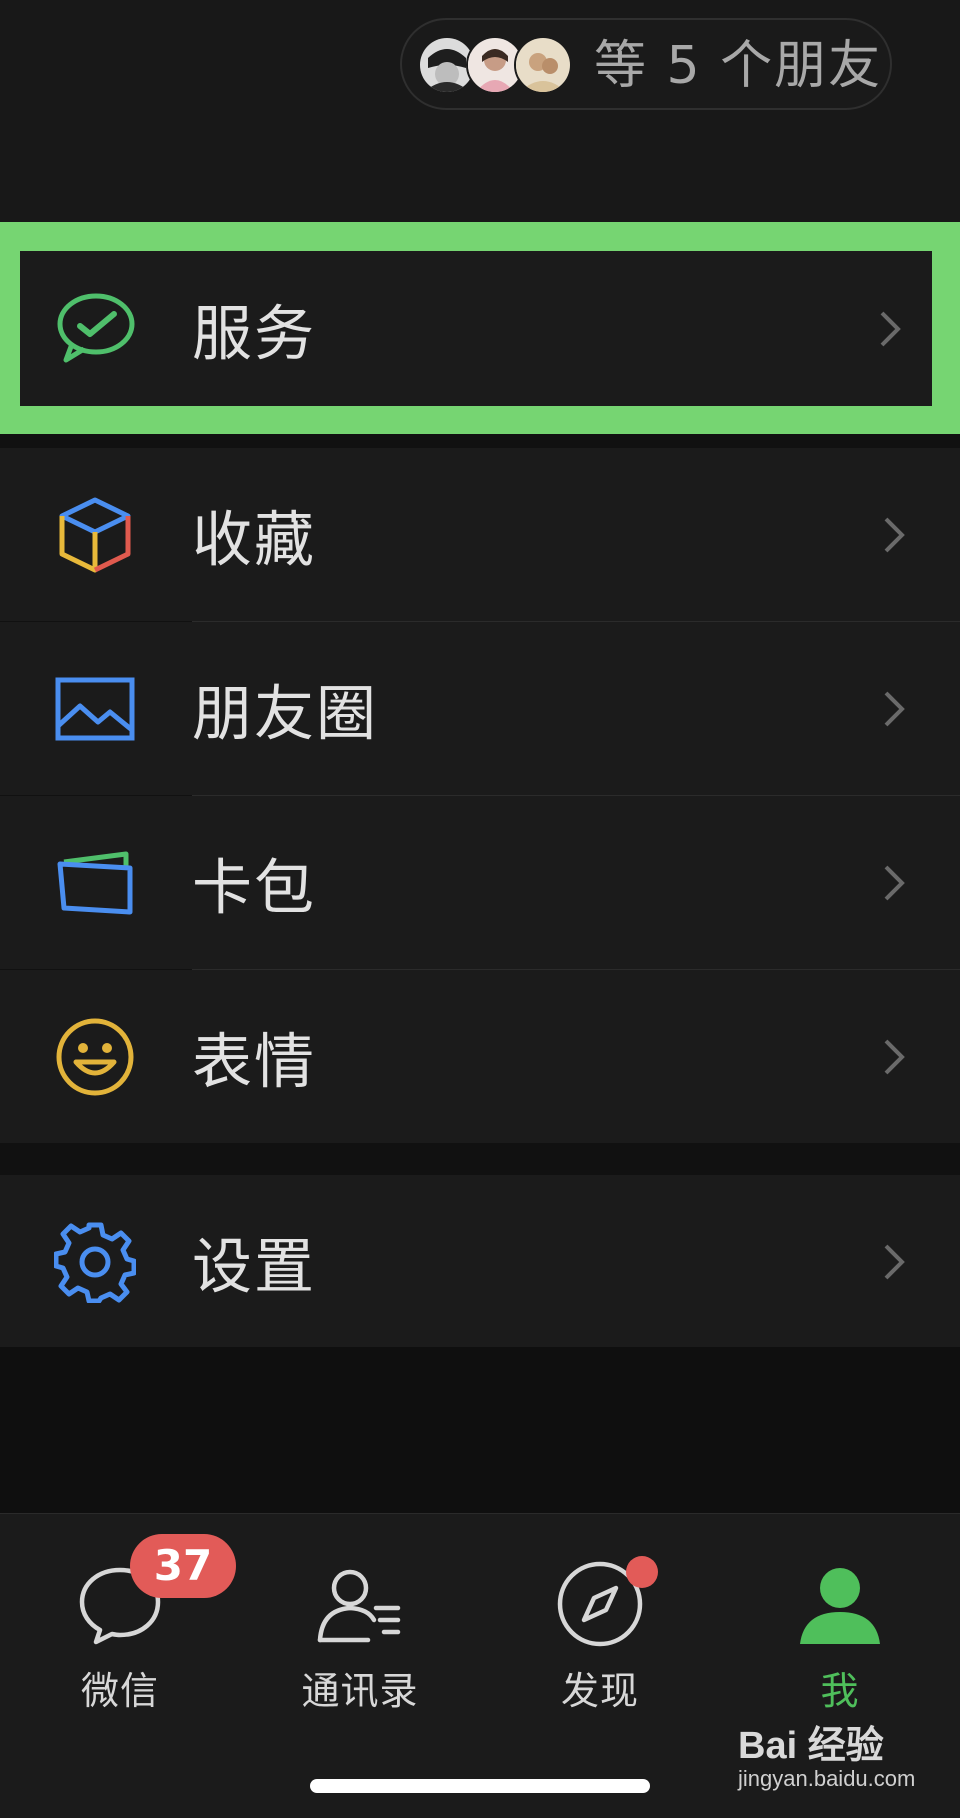  I want to click on friends-status-pill: 等 5 个朋友, so click(646, 64).